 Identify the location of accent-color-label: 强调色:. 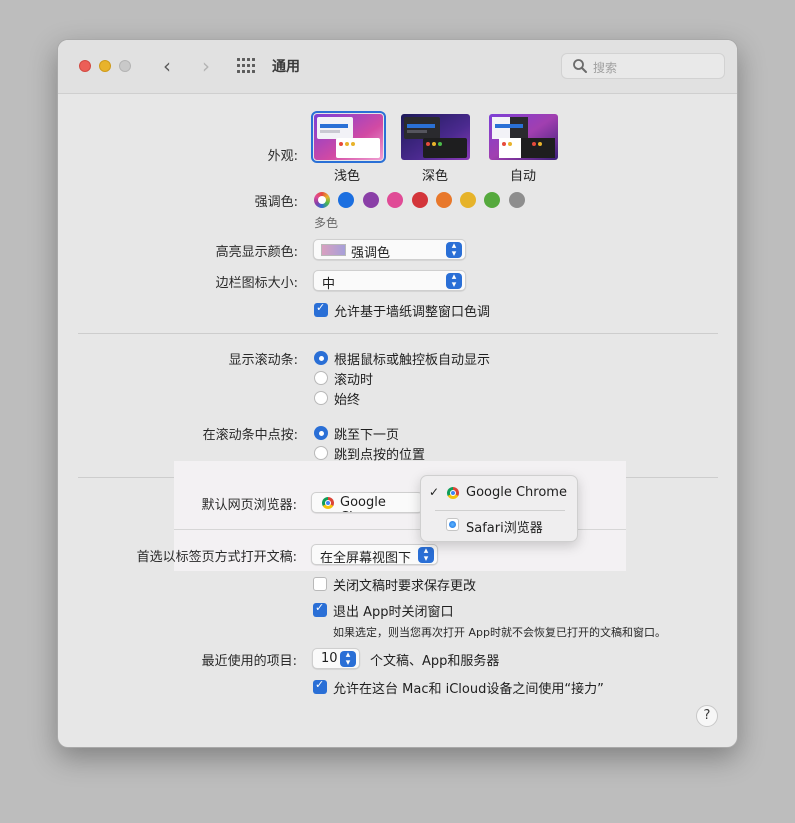
(276, 202).